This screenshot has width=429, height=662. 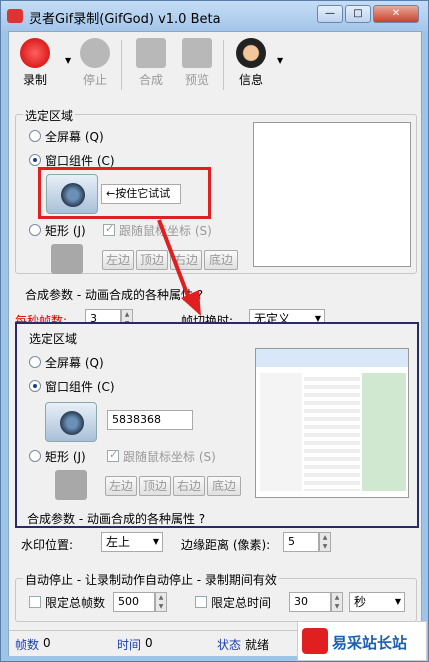 I want to click on record-label: 录制, so click(x=34, y=80).